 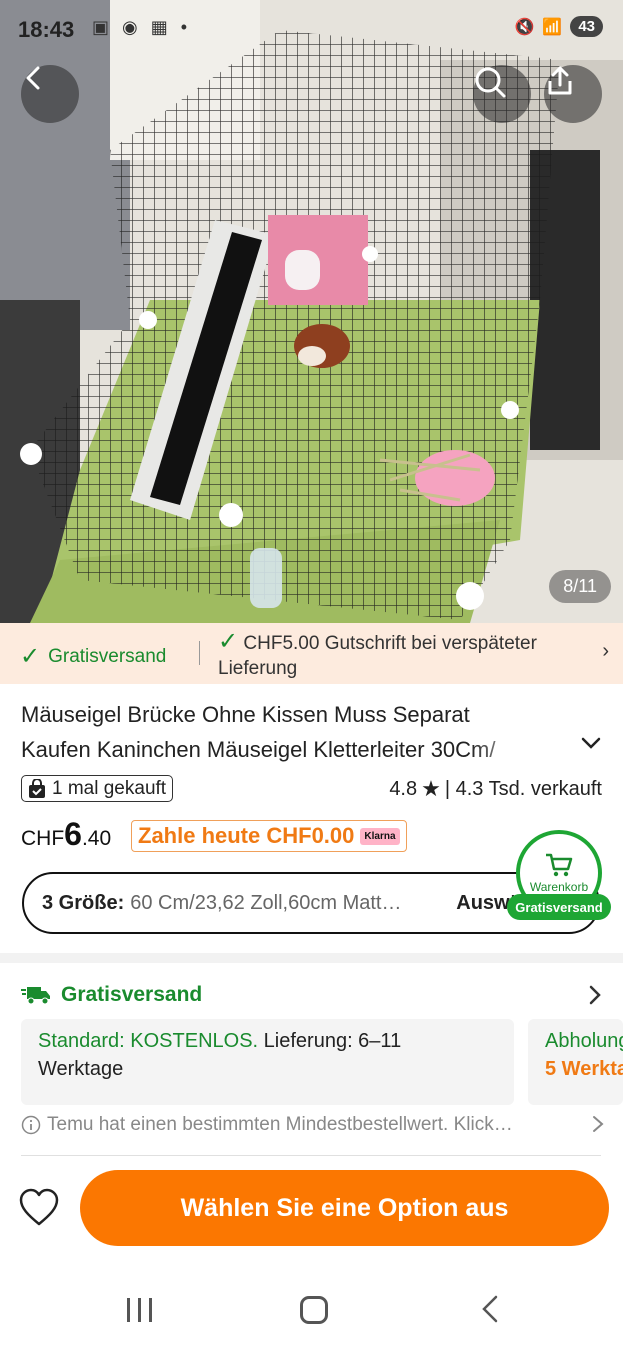 What do you see at coordinates (332, 1041) in the screenshot?
I see `delivery-time: Lieferung: 6–11` at bounding box center [332, 1041].